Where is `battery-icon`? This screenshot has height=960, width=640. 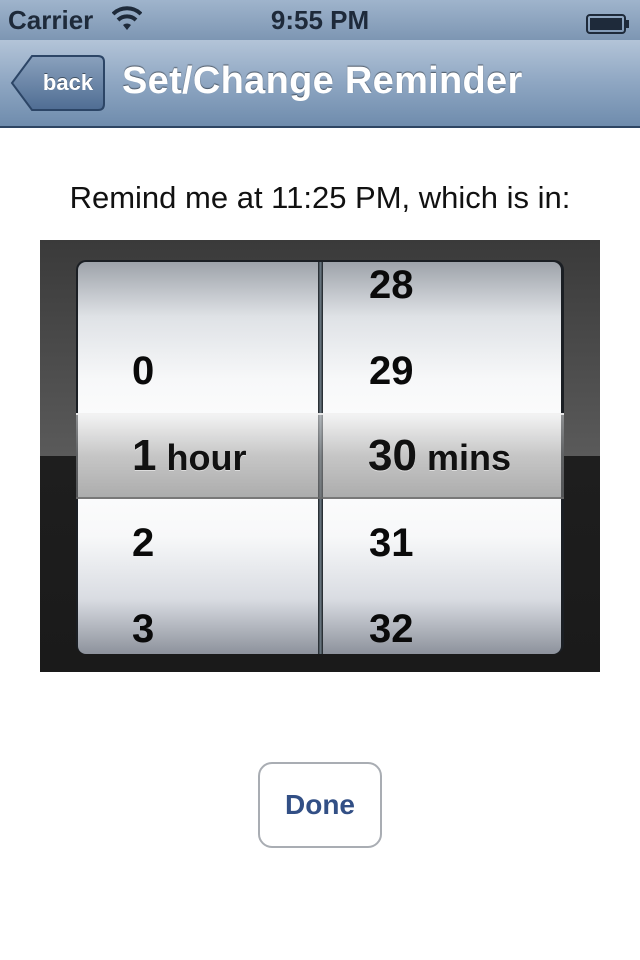
battery-icon is located at coordinates (608, 22).